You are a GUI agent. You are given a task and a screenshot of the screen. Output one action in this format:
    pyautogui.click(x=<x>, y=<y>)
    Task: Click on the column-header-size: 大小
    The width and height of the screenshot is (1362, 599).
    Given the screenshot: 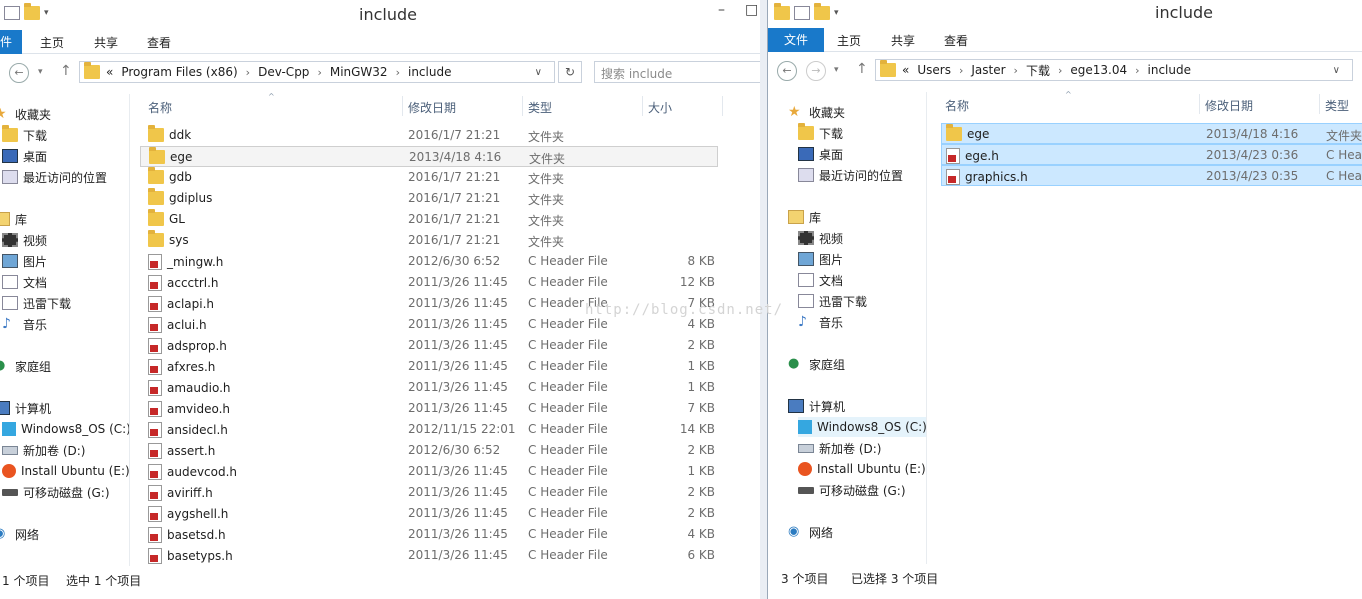 What is the action you would take?
    pyautogui.click(x=660, y=107)
    